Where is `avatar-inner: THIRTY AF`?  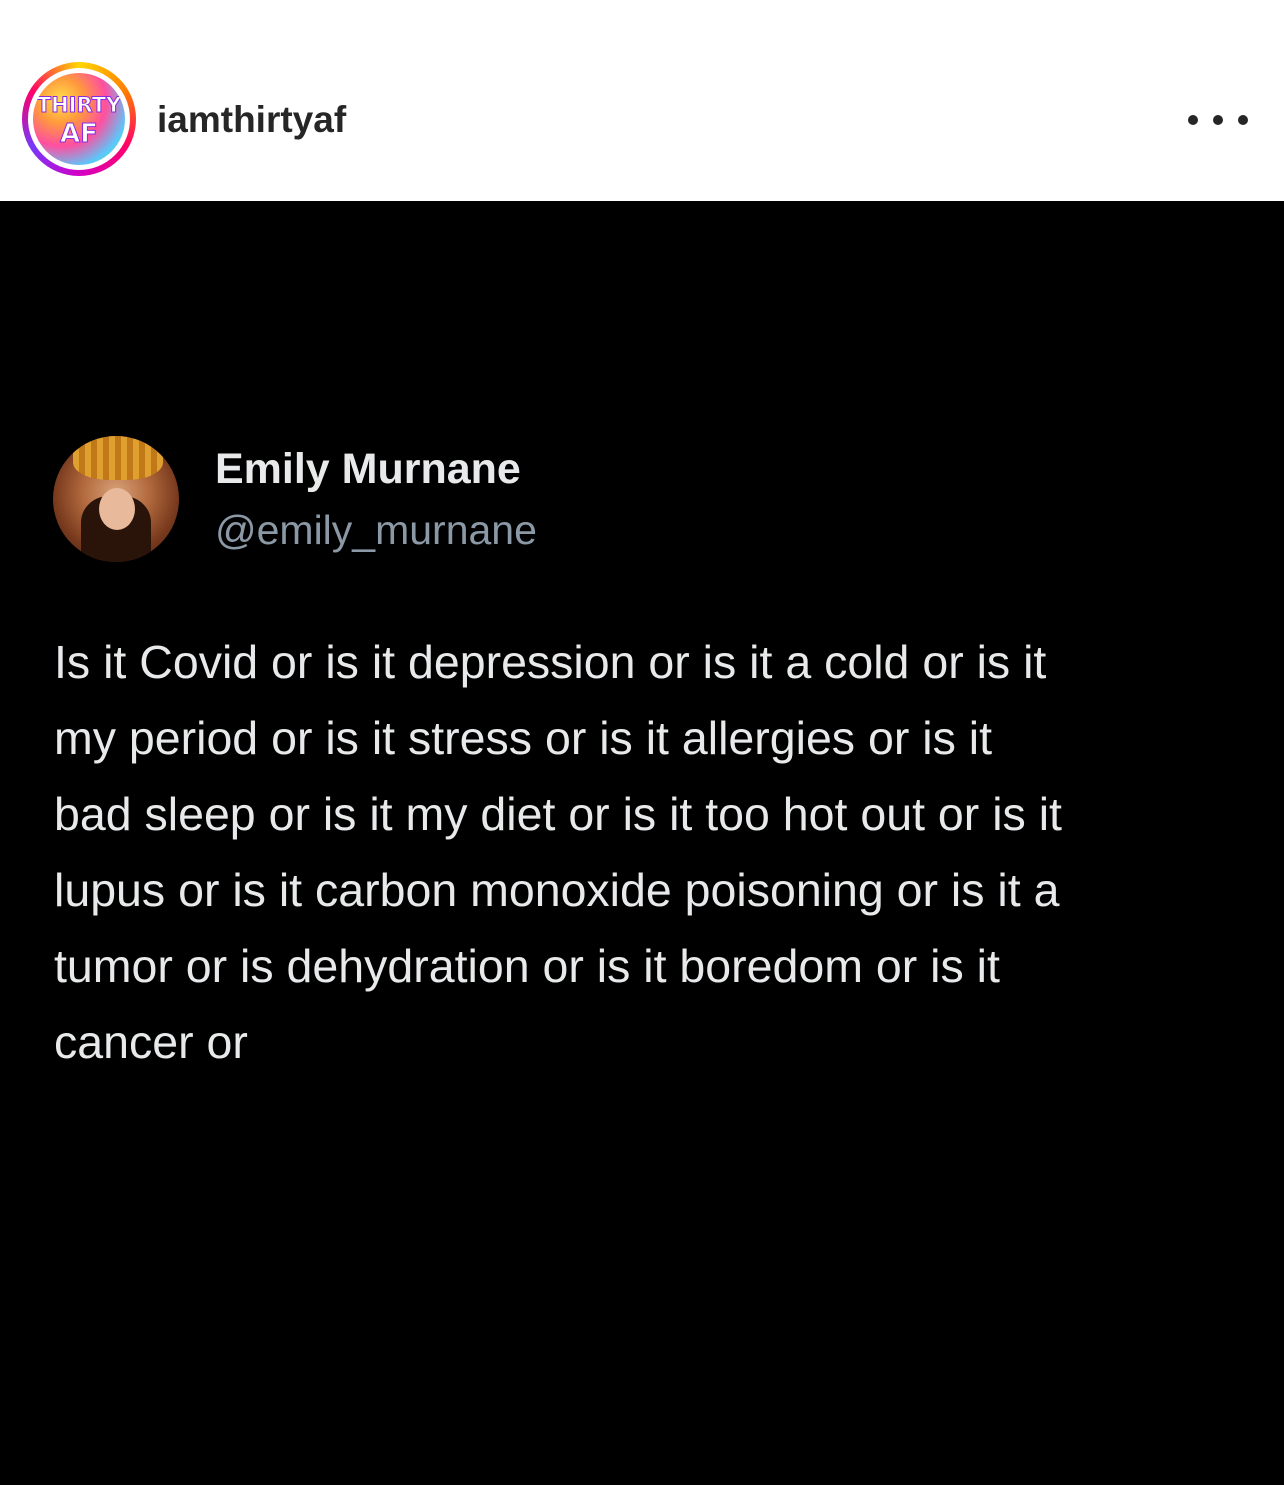 avatar-inner: THIRTY AF is located at coordinates (79, 119).